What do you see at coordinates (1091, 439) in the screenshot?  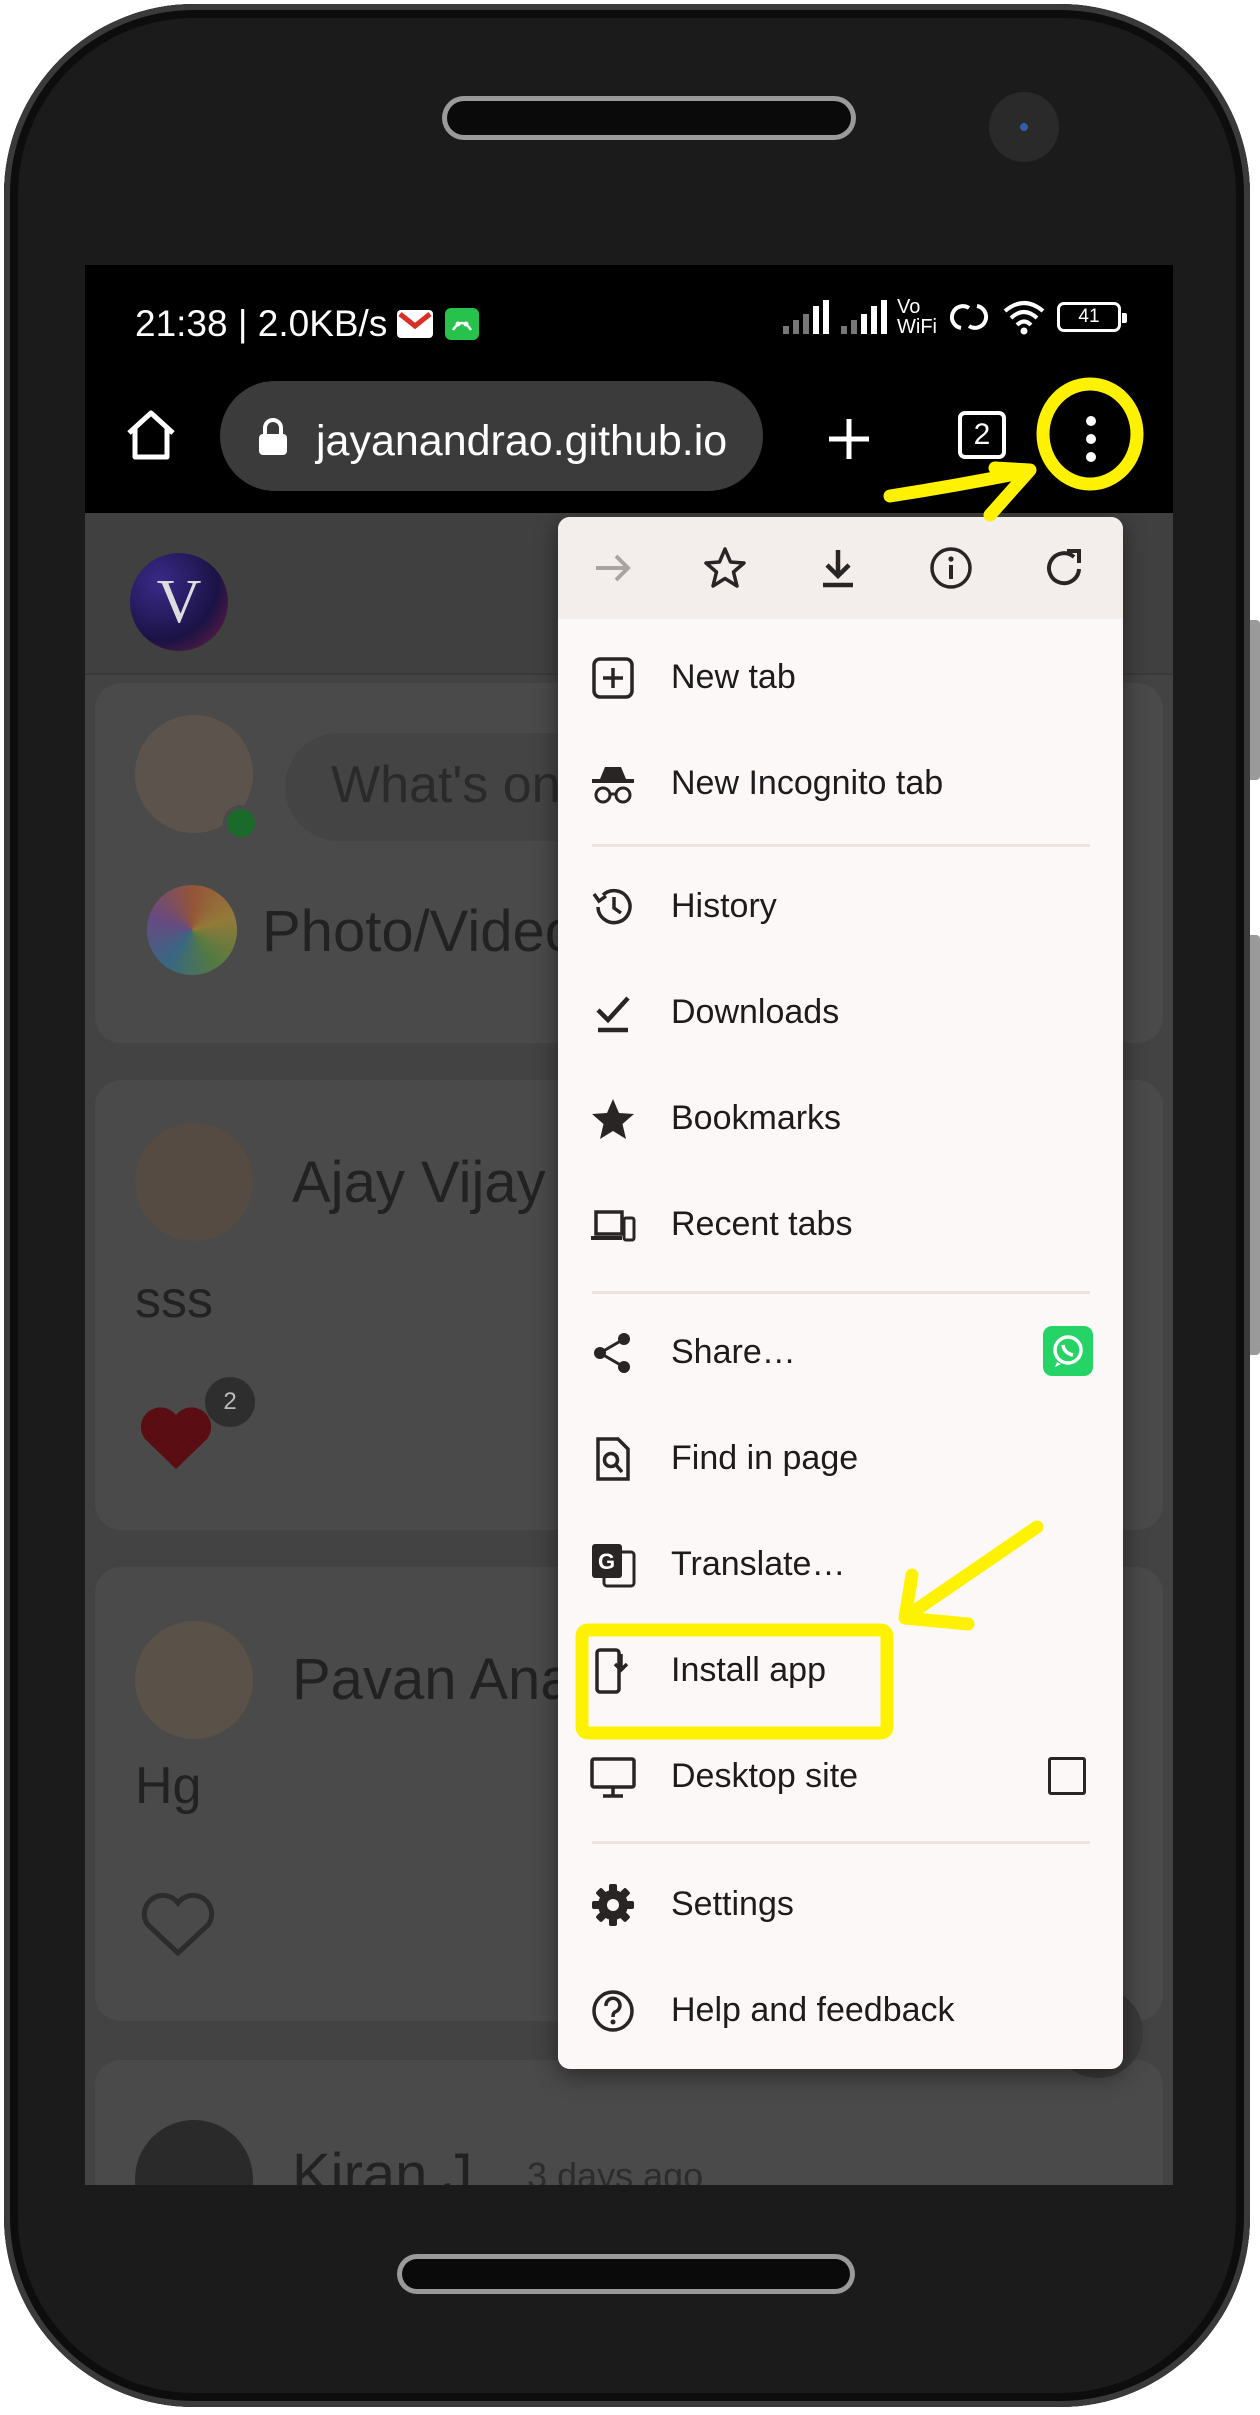 I see `more-options-icon` at bounding box center [1091, 439].